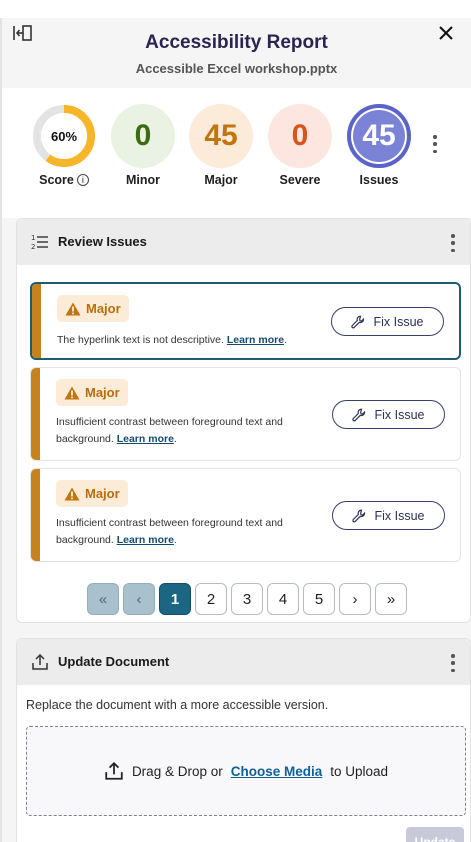 Image resolution: width=471 pixels, height=842 pixels. What do you see at coordinates (277, 771) in the screenshot?
I see `choose-media-link: Choose Media` at bounding box center [277, 771].